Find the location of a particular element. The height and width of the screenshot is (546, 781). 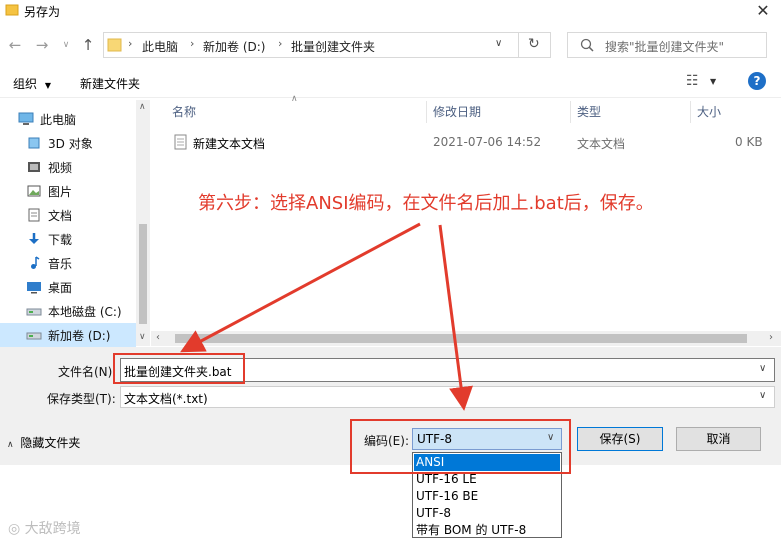

watermark-logo-icon: ◎ is located at coordinates (14, 529).